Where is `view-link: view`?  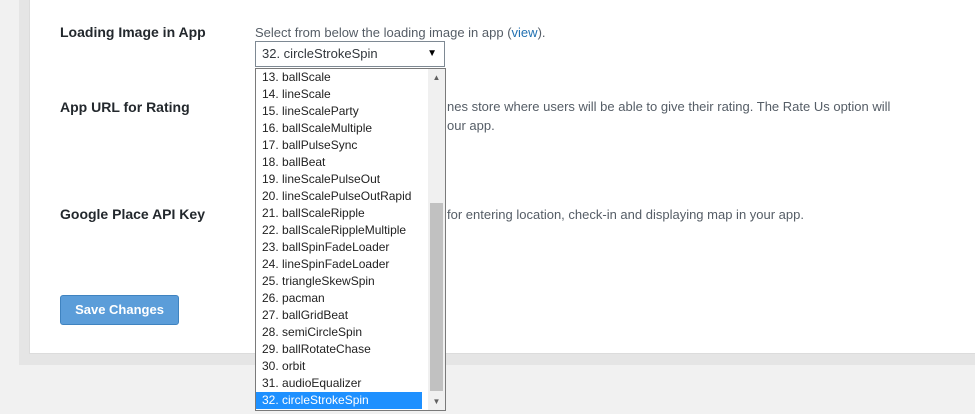 view-link: view is located at coordinates (525, 32).